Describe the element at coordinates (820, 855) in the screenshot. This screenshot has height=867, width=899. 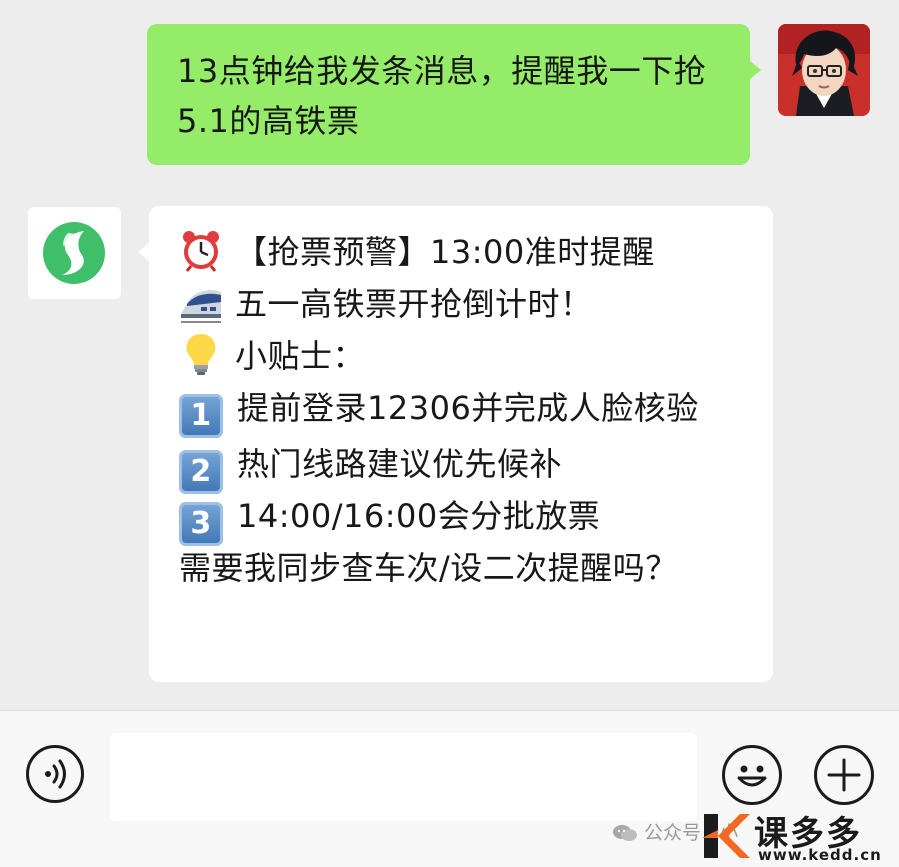
I see `brand-url: www.kedd.cn` at that location.